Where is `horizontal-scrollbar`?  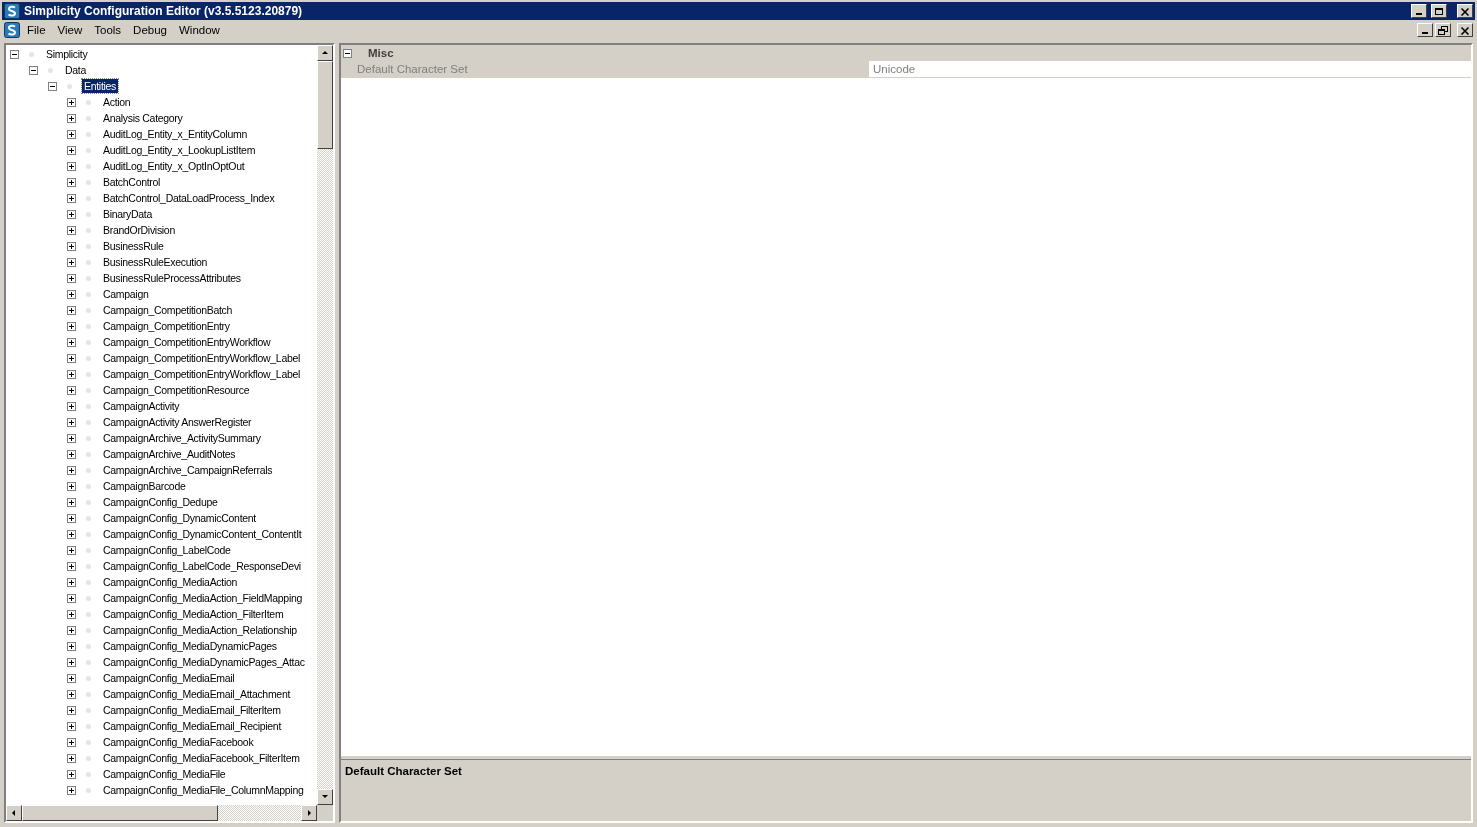
horizontal-scrollbar is located at coordinates (161, 813).